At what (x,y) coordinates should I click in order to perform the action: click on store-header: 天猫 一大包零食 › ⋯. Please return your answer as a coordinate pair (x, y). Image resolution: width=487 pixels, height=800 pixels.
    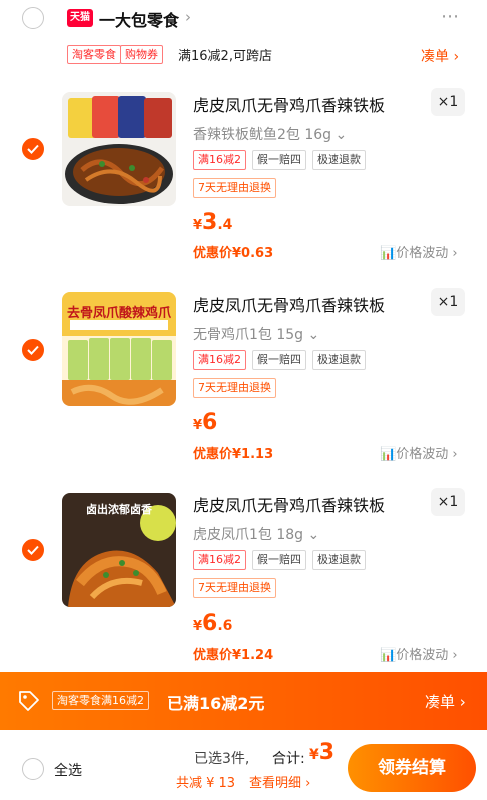
    Looking at the image, I should click on (243, 19).